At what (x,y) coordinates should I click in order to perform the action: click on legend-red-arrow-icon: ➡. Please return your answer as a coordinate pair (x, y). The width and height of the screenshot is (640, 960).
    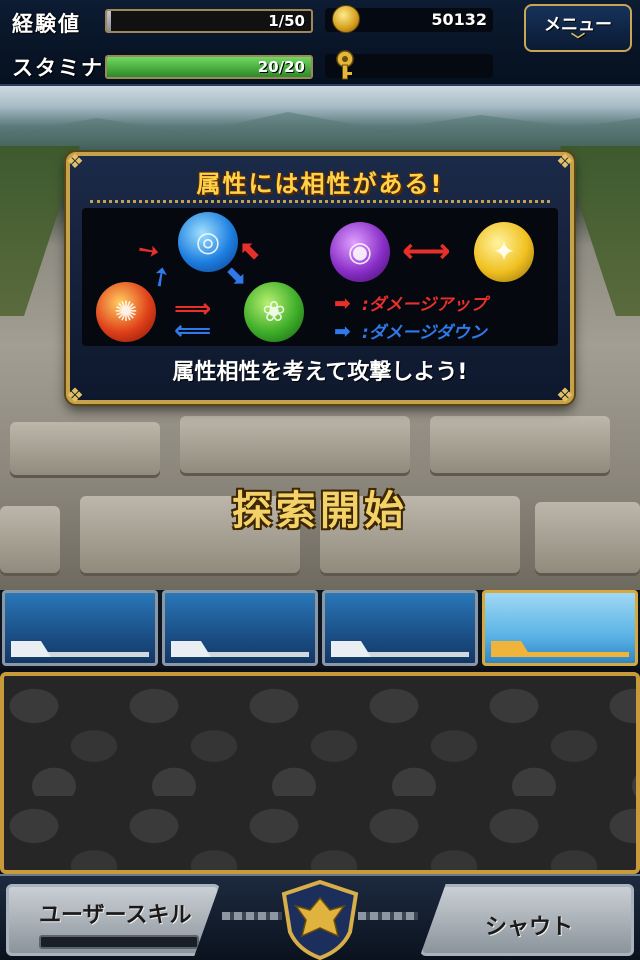
    Looking at the image, I should click on (342, 303).